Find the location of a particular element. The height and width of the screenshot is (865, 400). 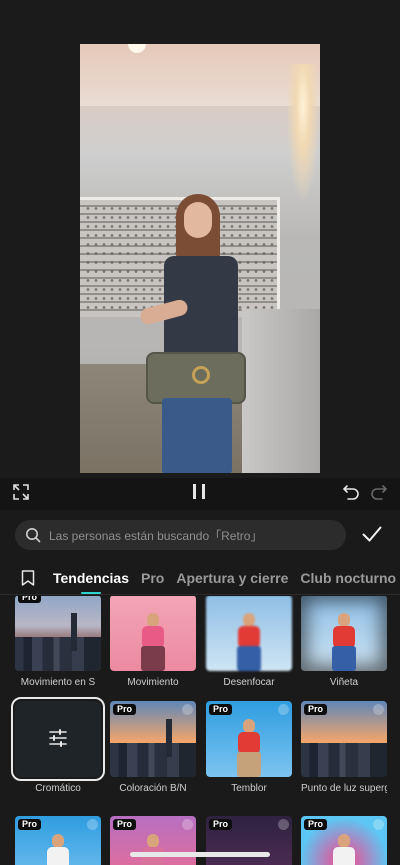

tab-club-nocturno: Club nocturno is located at coordinates (348, 578).